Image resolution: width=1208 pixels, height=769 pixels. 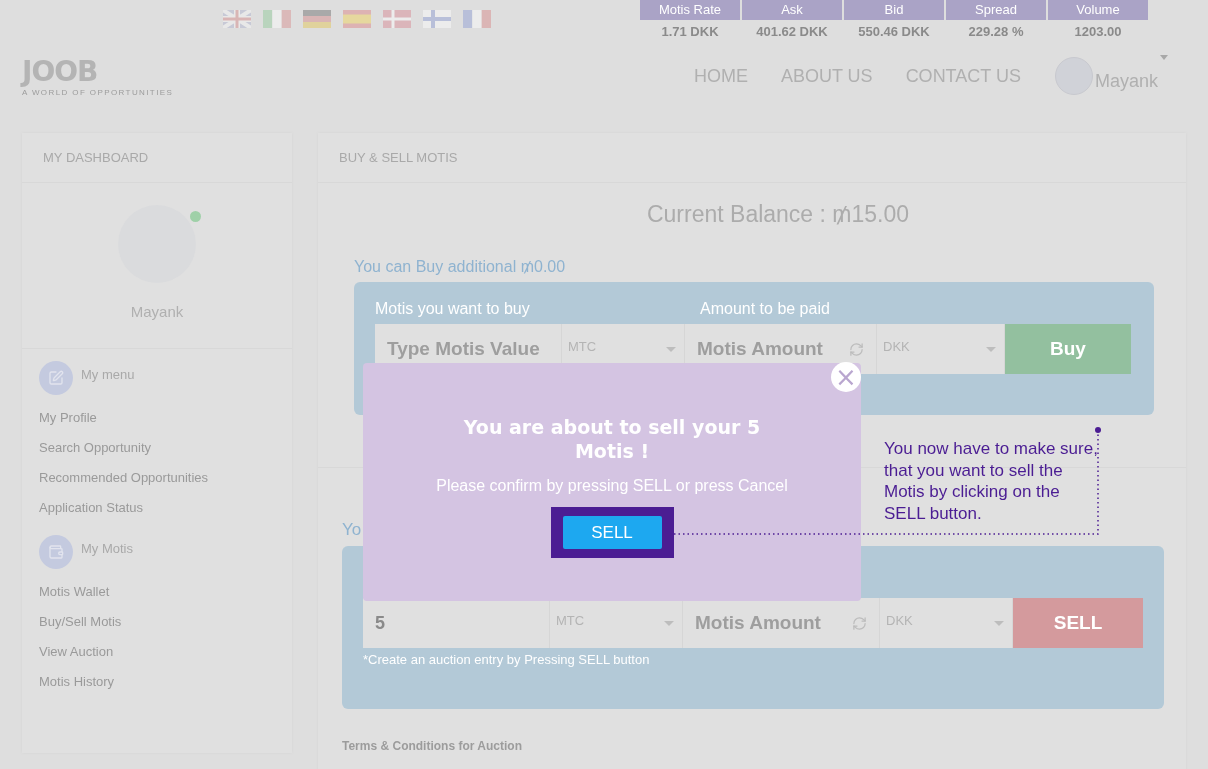 I want to click on sidebar-item: Buy/Sell Motis, so click(x=157, y=622).